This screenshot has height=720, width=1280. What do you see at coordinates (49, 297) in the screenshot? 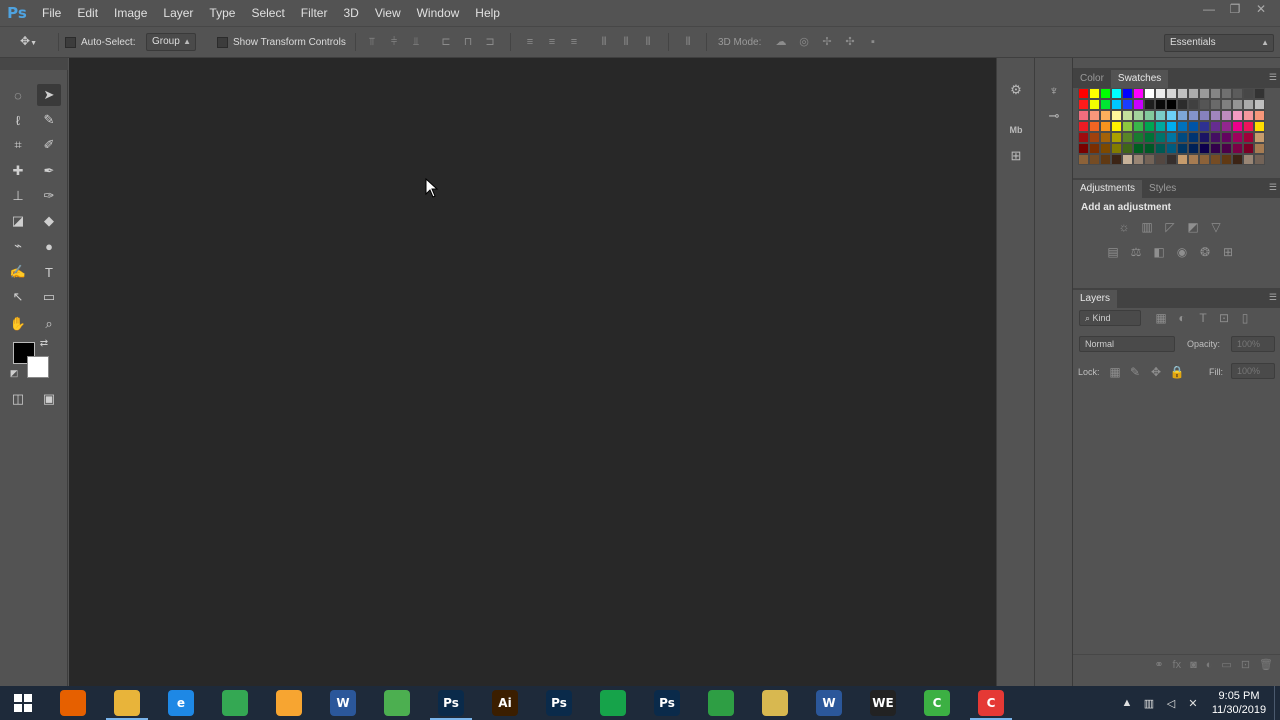
I see `rectangle-tool-icon: ▭` at bounding box center [49, 297].